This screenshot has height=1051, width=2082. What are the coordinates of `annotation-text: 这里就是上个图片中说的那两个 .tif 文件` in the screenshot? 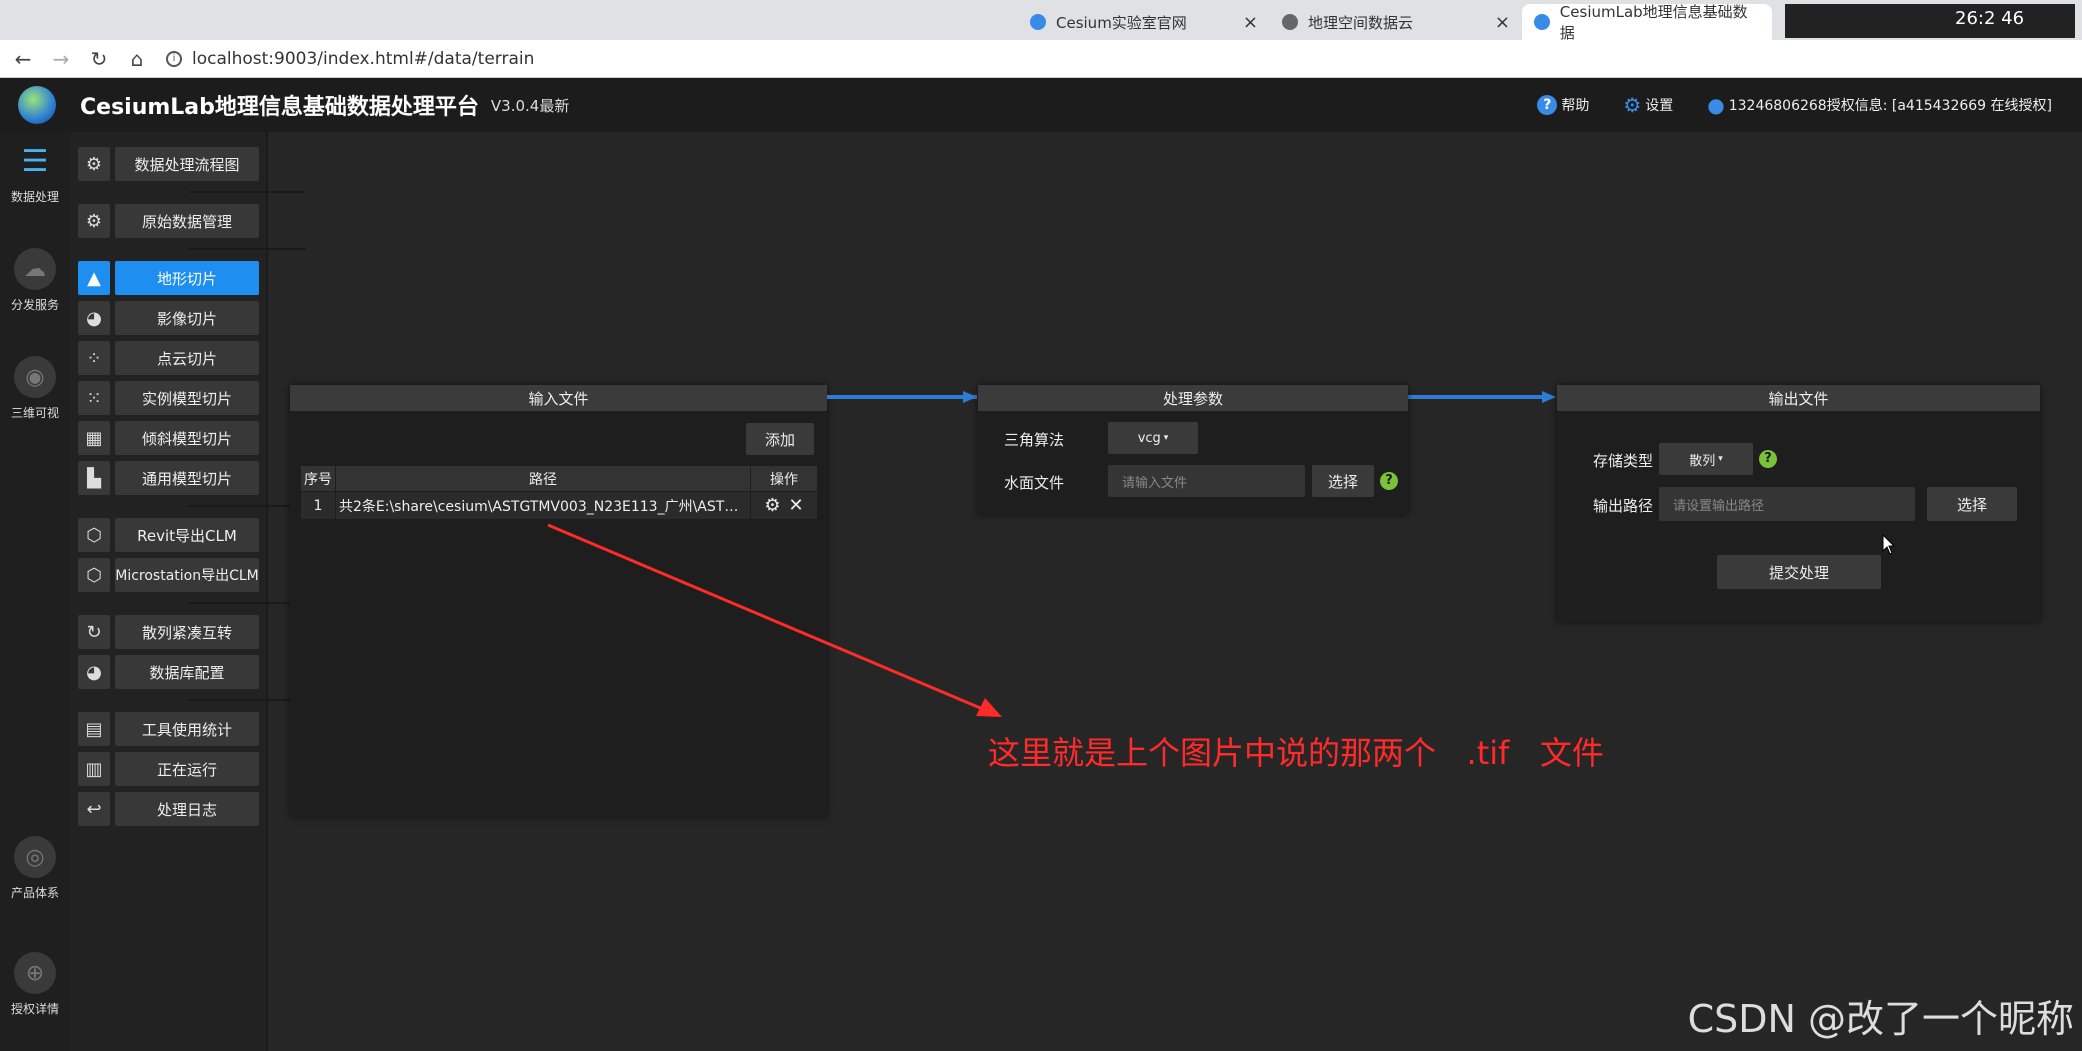 It's located at (1296, 753).